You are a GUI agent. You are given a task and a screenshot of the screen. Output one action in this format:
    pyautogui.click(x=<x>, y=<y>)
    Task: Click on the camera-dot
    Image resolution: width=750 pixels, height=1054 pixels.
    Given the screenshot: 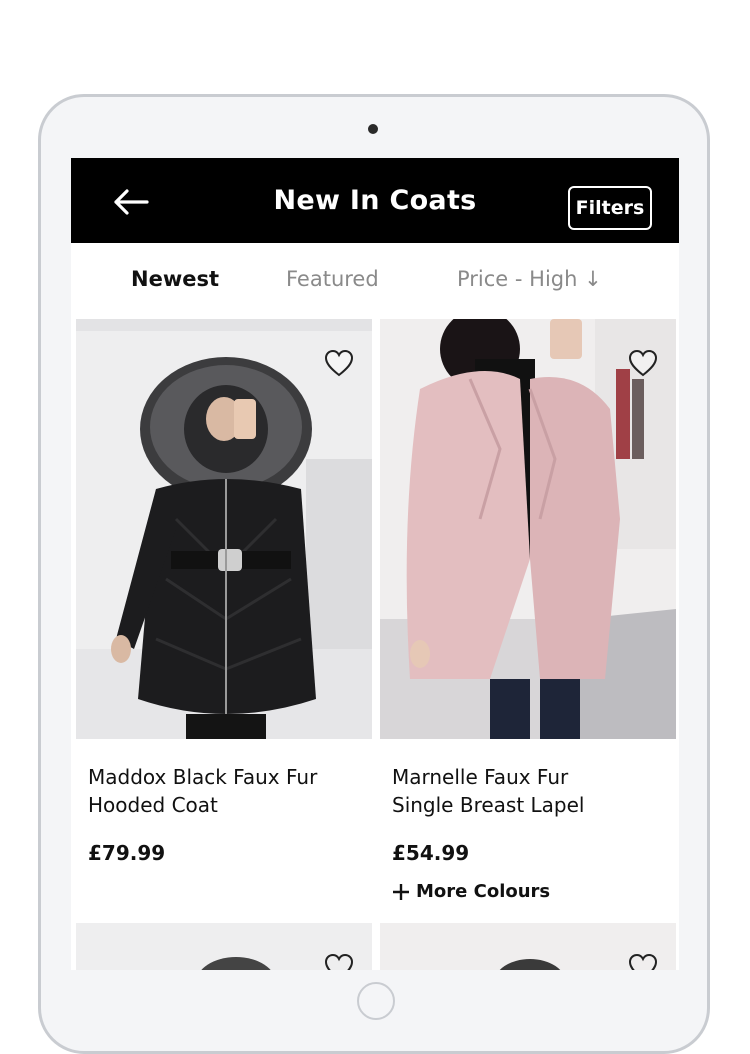 What is the action you would take?
    pyautogui.click(x=373, y=129)
    